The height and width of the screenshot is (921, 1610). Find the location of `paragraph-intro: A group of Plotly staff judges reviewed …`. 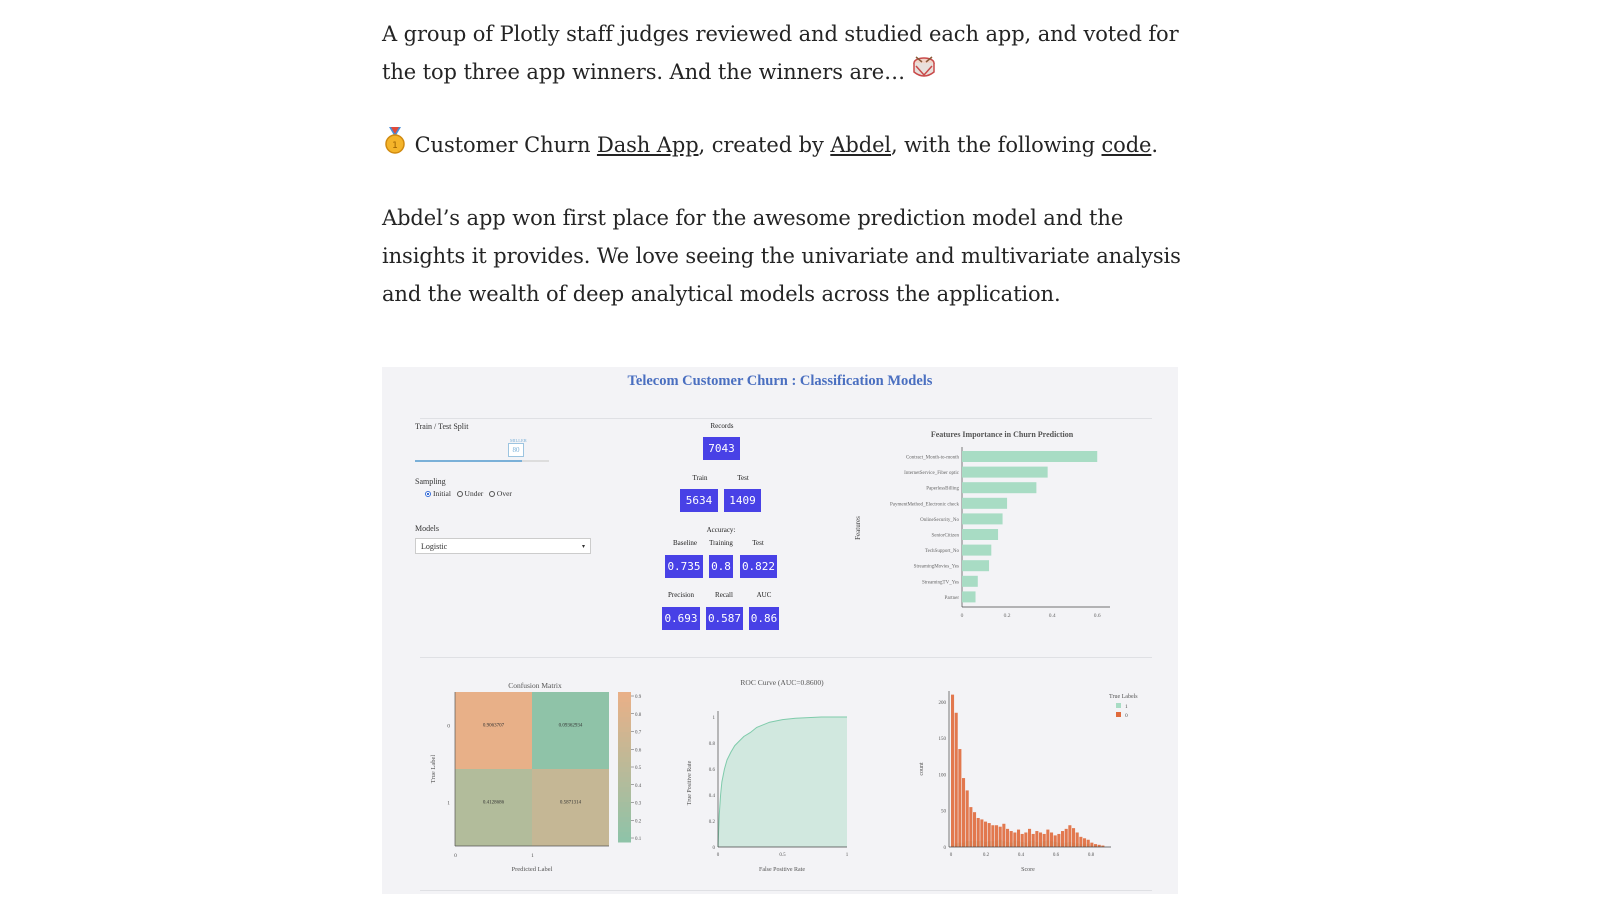

paragraph-intro: A group of Plotly staff judges reviewed … is located at coordinates (782, 54).